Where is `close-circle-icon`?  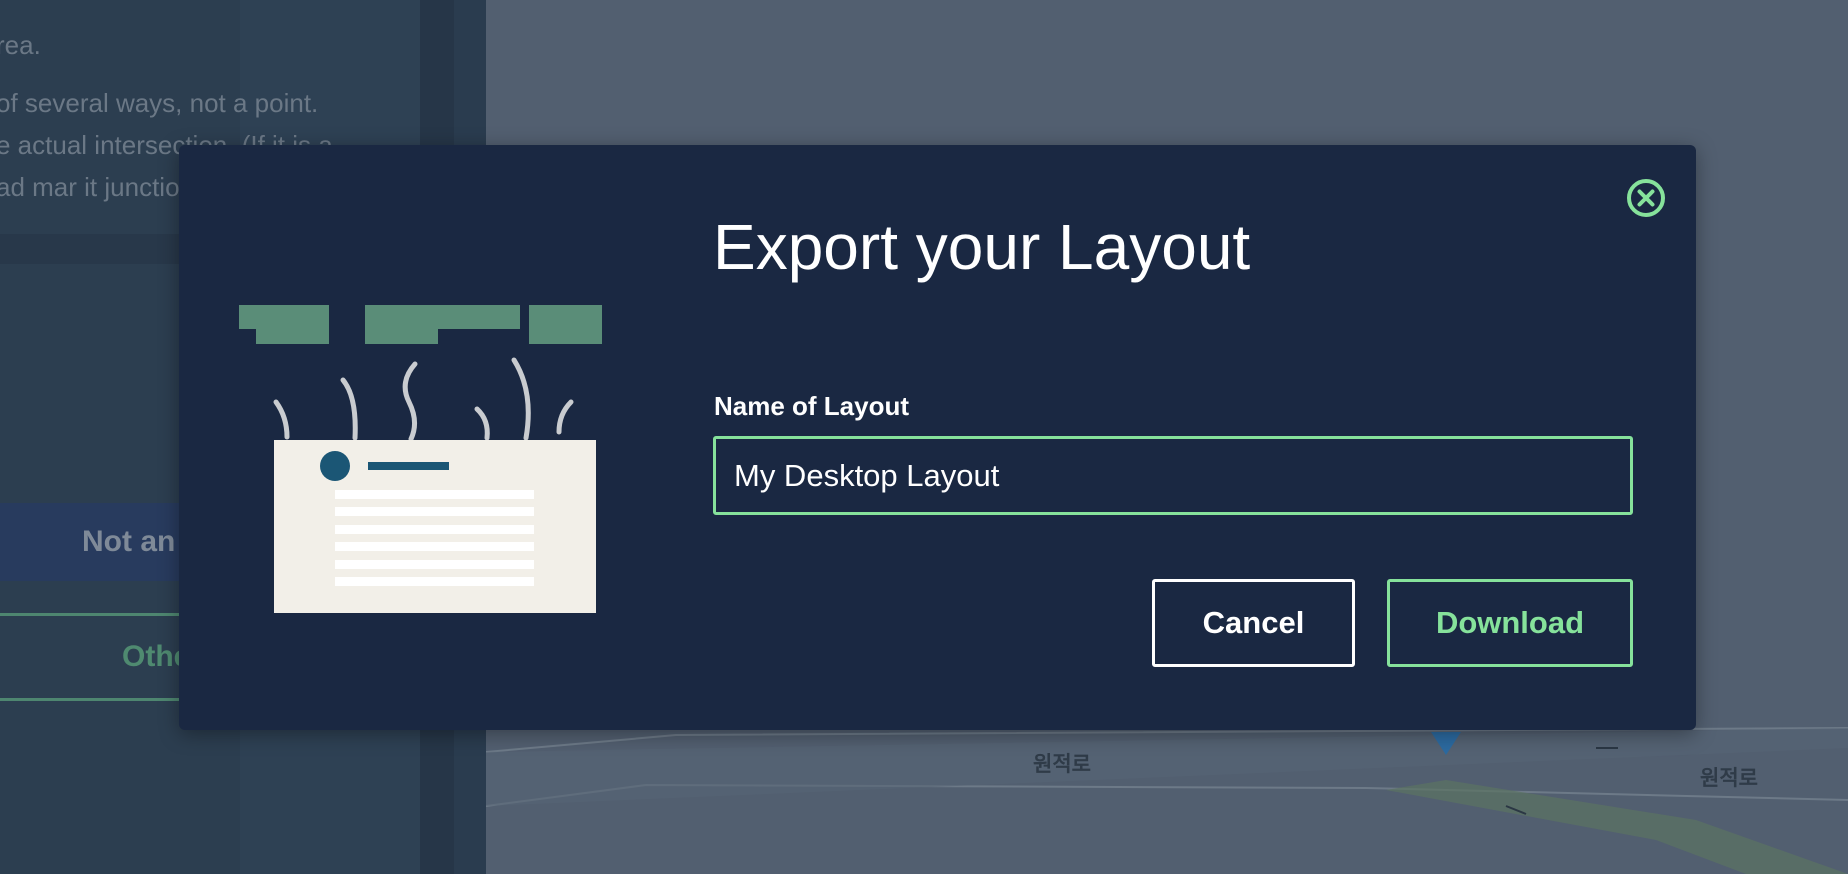
close-circle-icon is located at coordinates (1646, 198).